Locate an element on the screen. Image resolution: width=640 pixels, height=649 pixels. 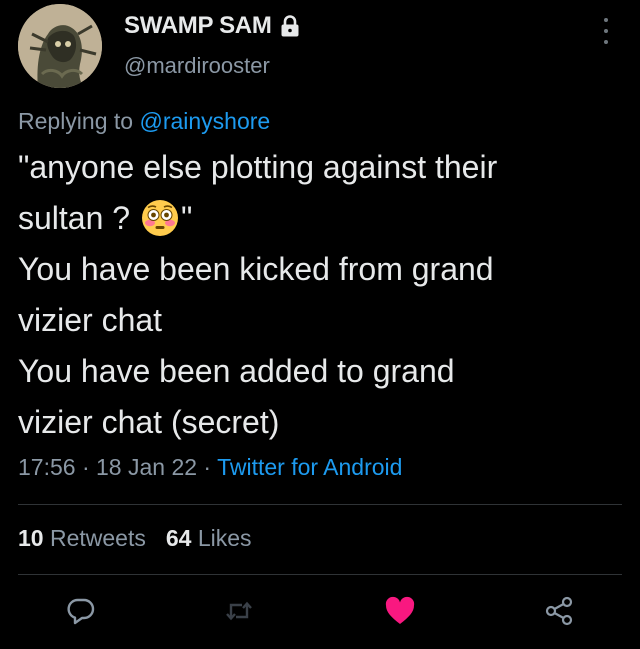
tweet-date: 18 Jan 22 is located at coordinates (146, 467).